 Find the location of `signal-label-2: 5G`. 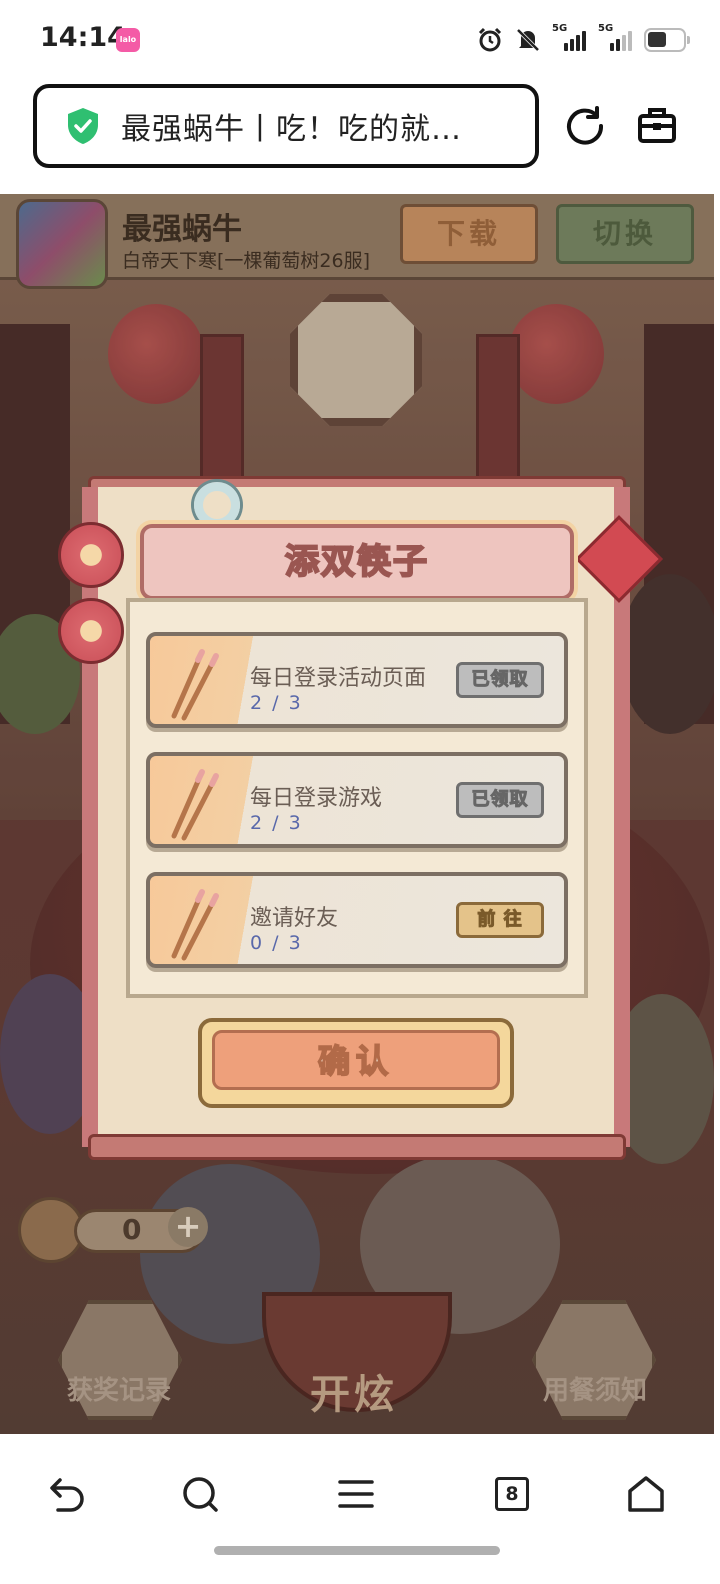

signal-label-2: 5G is located at coordinates (606, 28).